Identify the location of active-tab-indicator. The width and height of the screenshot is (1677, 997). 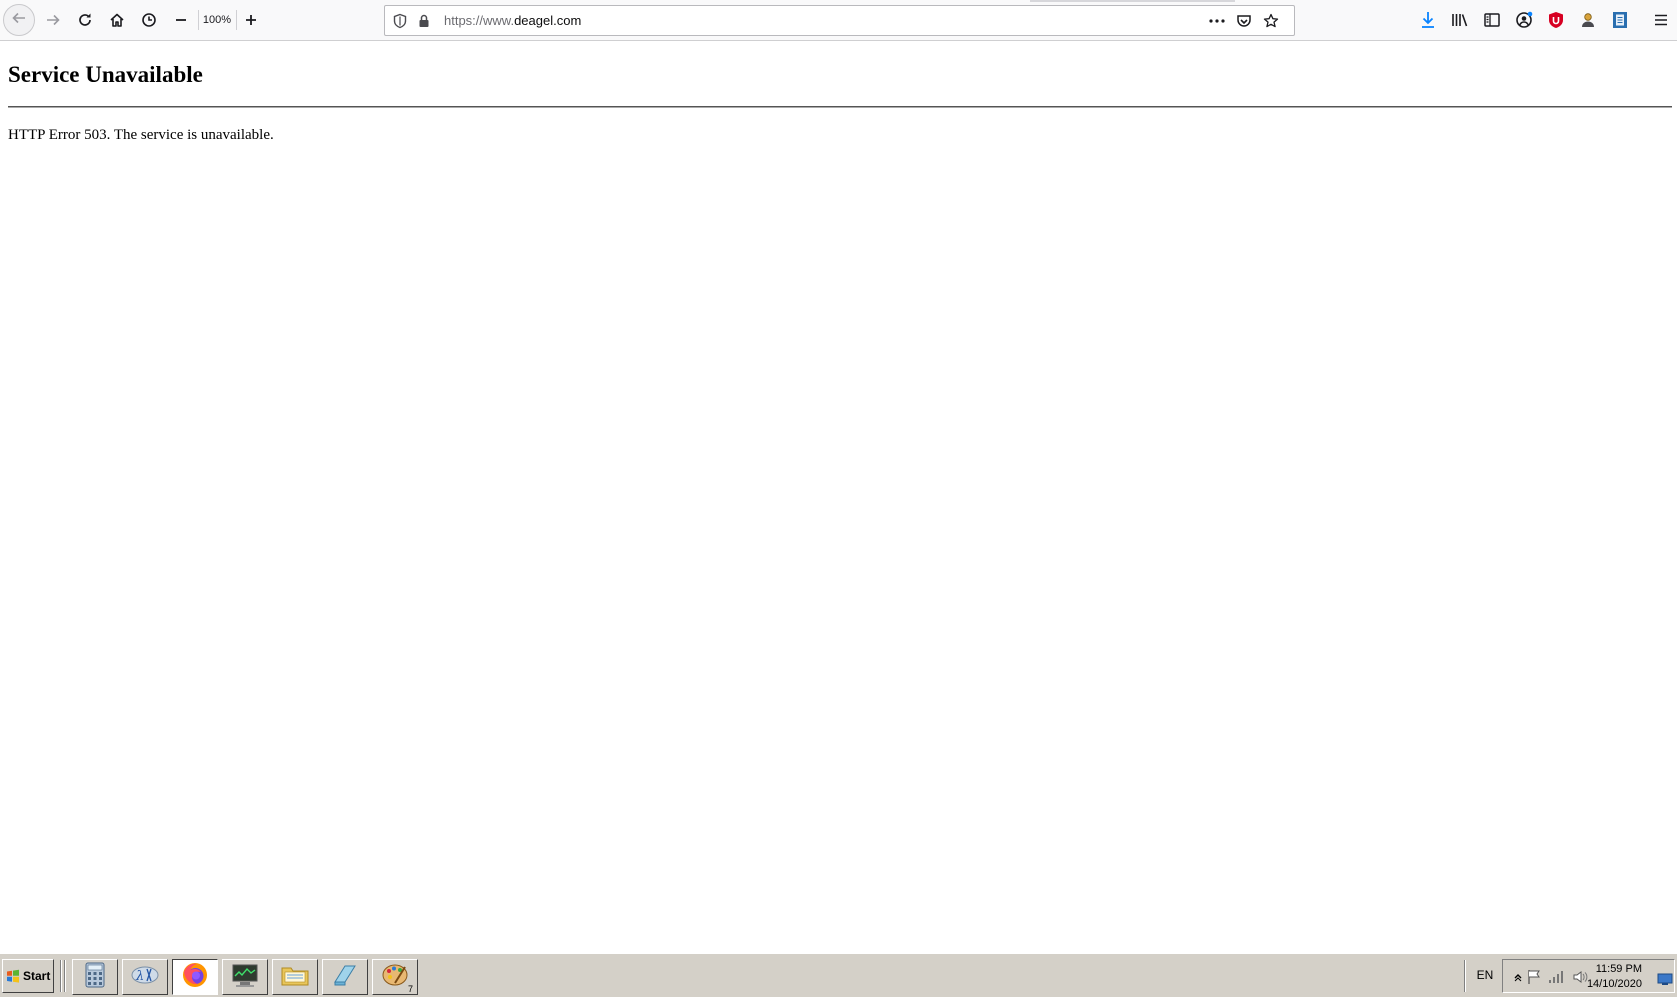
(1132, 1).